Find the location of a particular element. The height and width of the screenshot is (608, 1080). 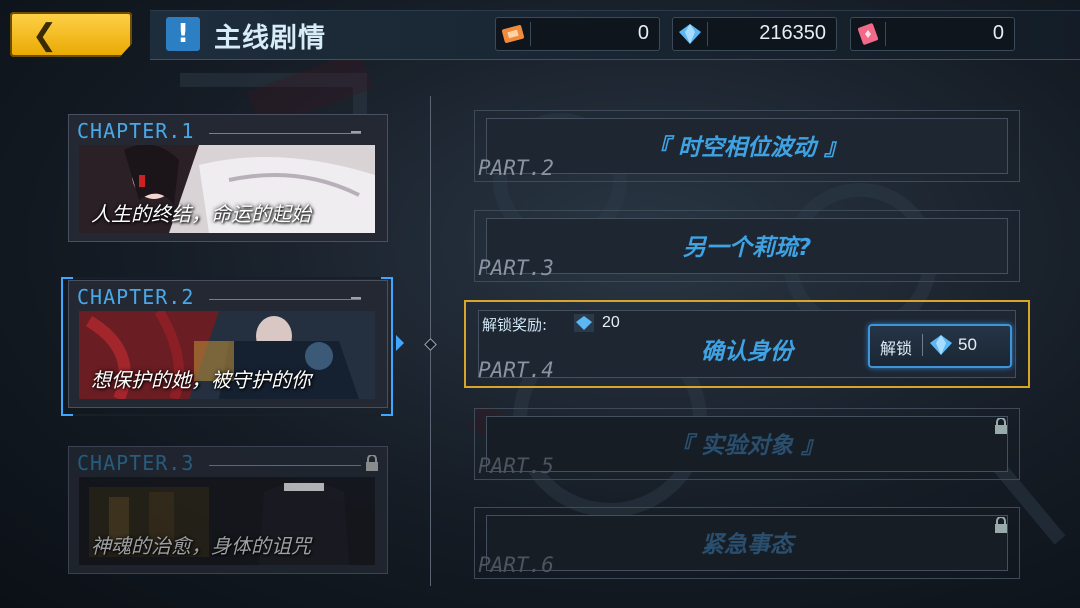

chapter-name: 人生的终结，命运的起始 is located at coordinates (201, 214).